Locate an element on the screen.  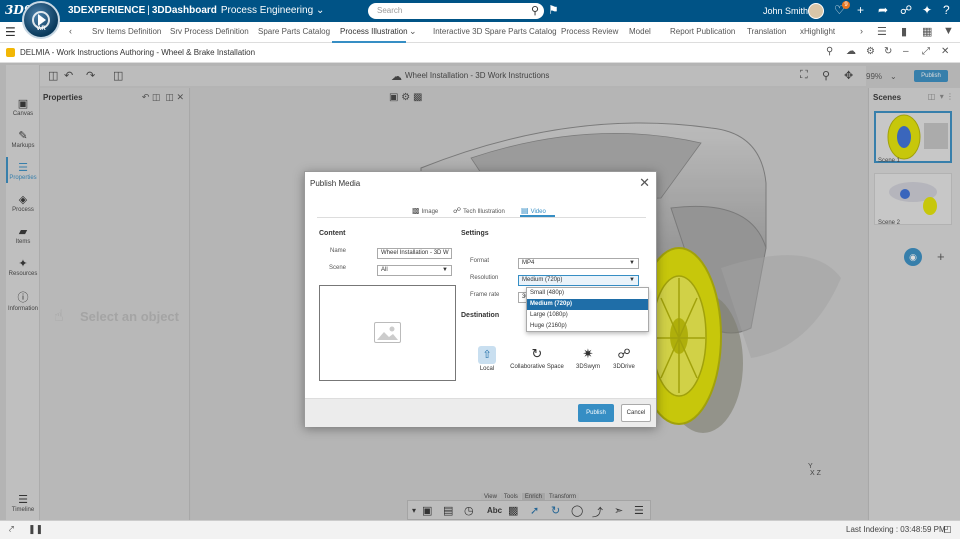
compass-version: V.R is located at coordinates (41, 29).